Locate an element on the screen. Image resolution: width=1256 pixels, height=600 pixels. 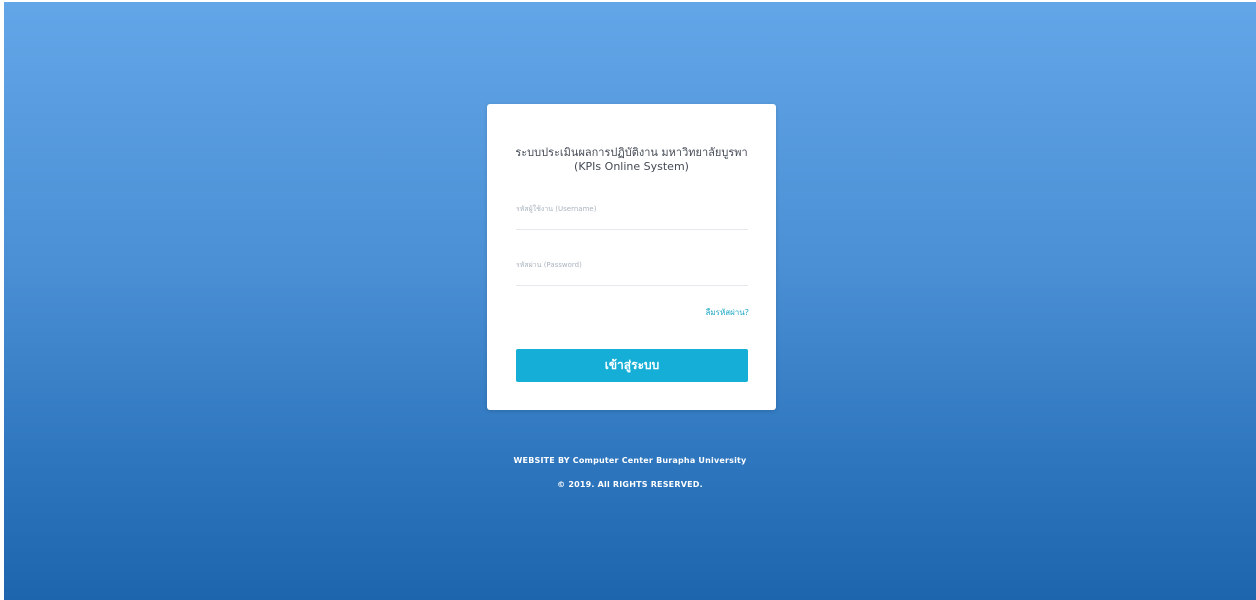
password-input is located at coordinates (632, 265).